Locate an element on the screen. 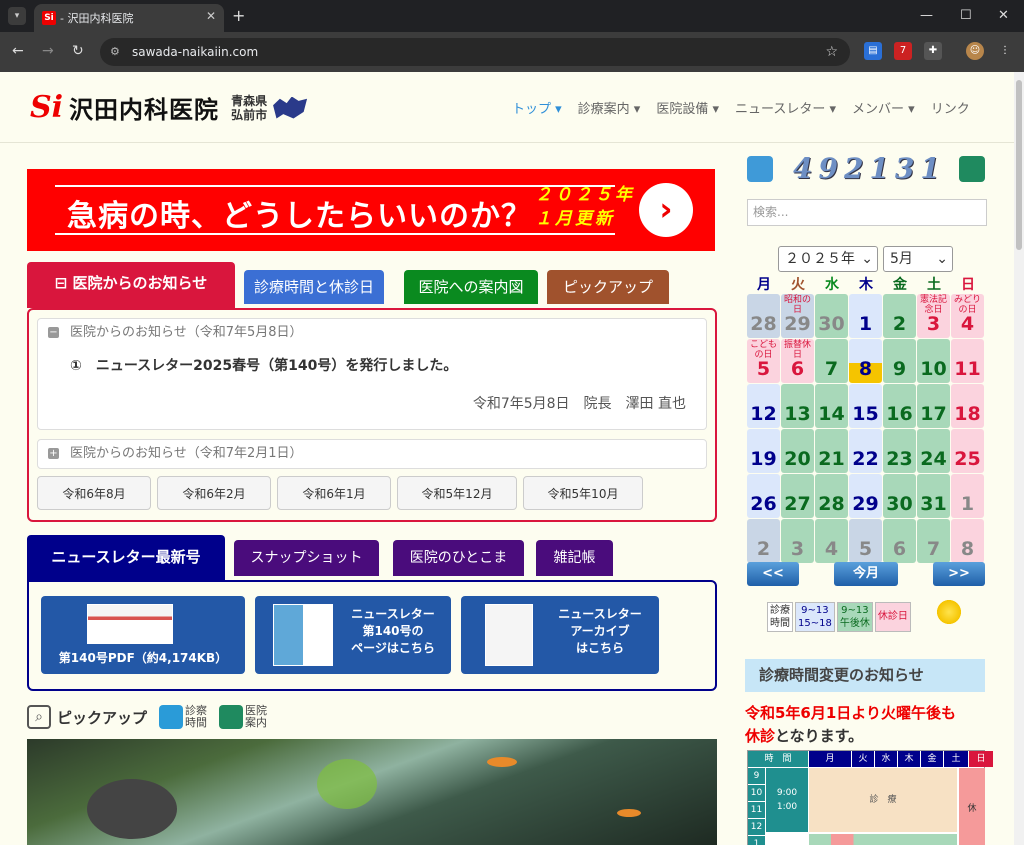 The image size is (1024, 845). chevron-right-icon: › is located at coordinates (666, 210).